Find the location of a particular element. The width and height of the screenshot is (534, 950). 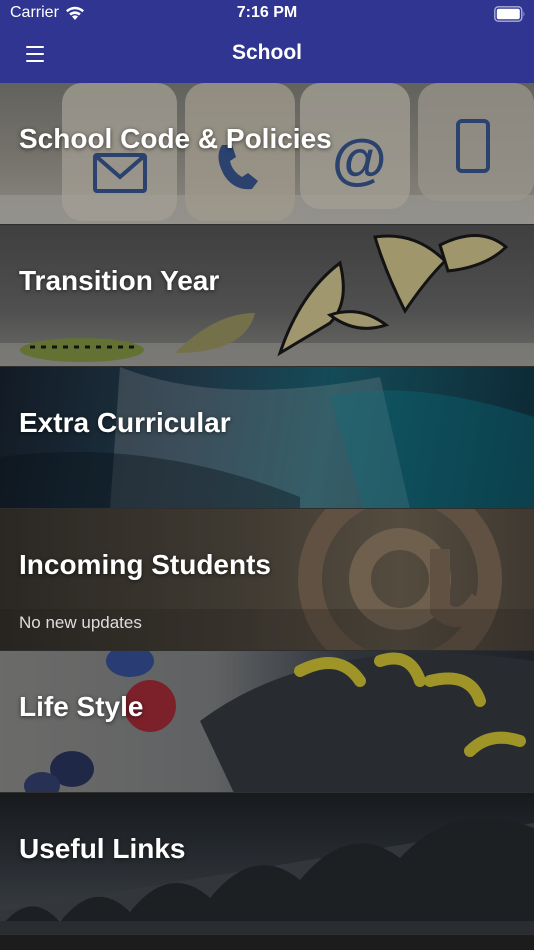

tile-incoming-students: Incoming Students No new updates is located at coordinates (267, 580).